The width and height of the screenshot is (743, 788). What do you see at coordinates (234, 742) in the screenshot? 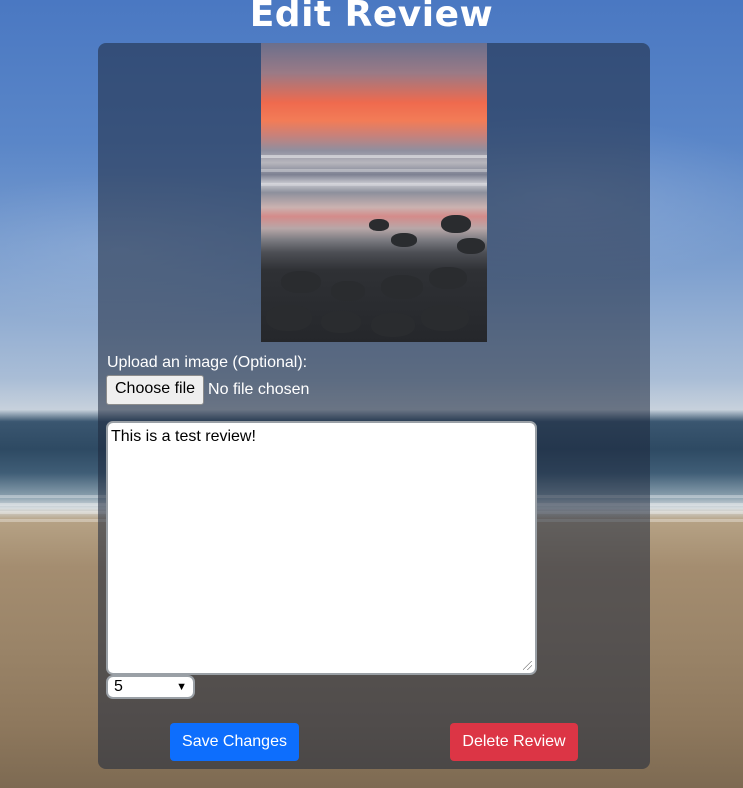
I see `save-changes-button: Save Changes` at bounding box center [234, 742].